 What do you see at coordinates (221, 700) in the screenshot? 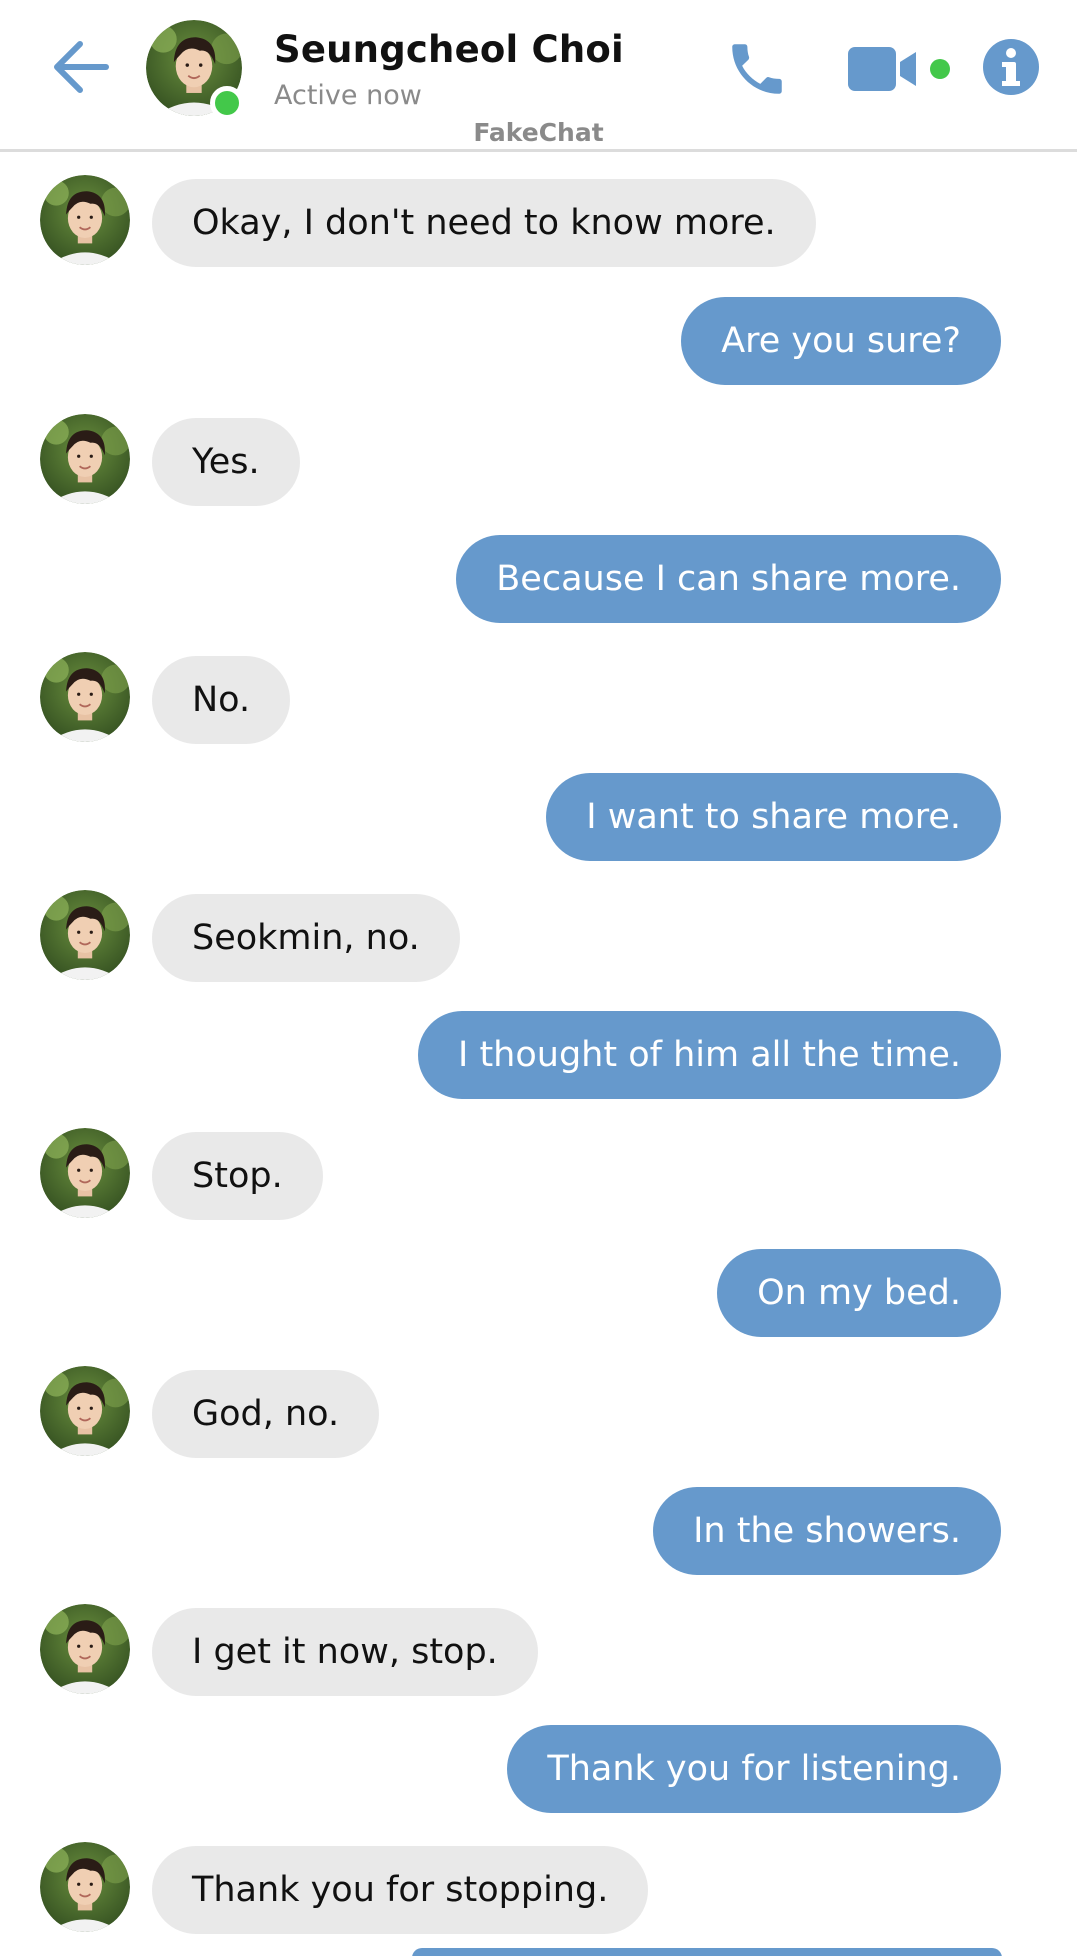
I see `received-message-bubble: No.` at bounding box center [221, 700].